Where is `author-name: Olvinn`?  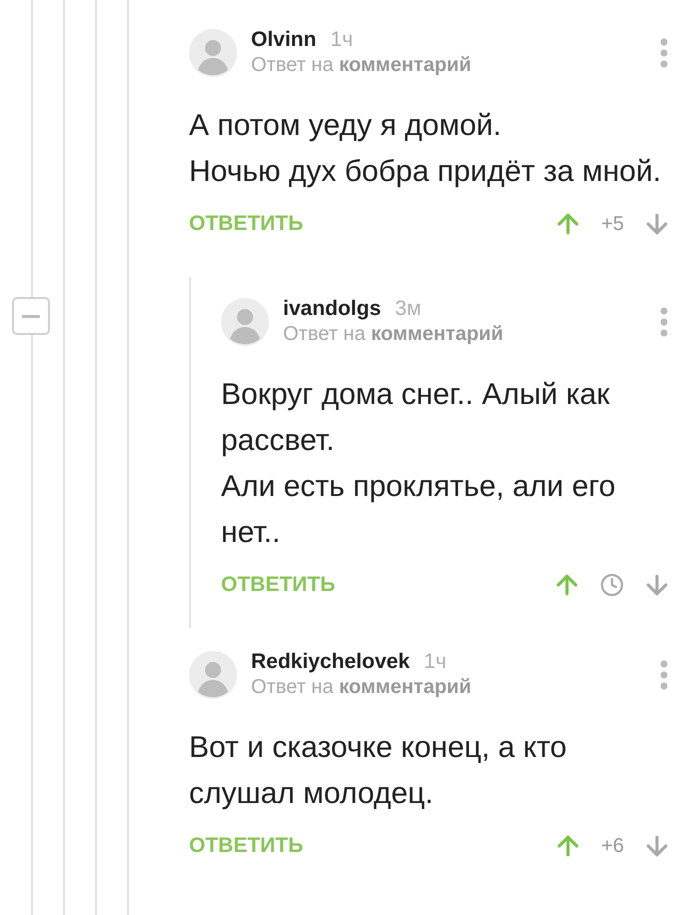
author-name: Olvinn is located at coordinates (283, 40).